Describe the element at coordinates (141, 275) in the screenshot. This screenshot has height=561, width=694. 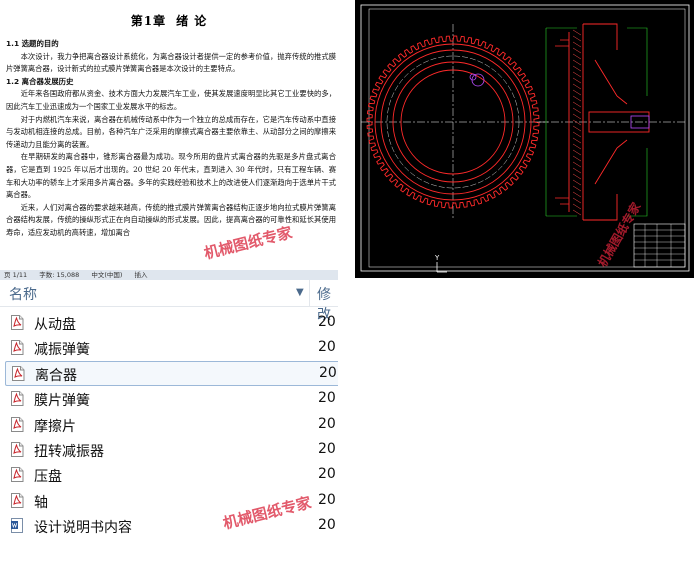
I see `status-mode: 插入` at that location.